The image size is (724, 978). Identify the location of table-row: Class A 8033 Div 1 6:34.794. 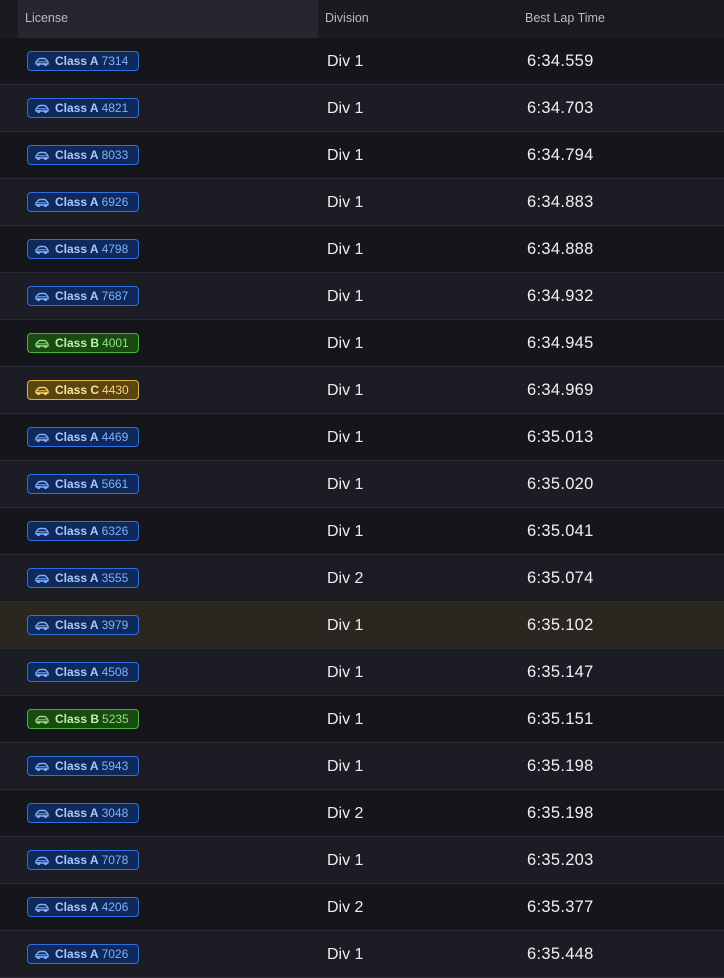
(362, 155).